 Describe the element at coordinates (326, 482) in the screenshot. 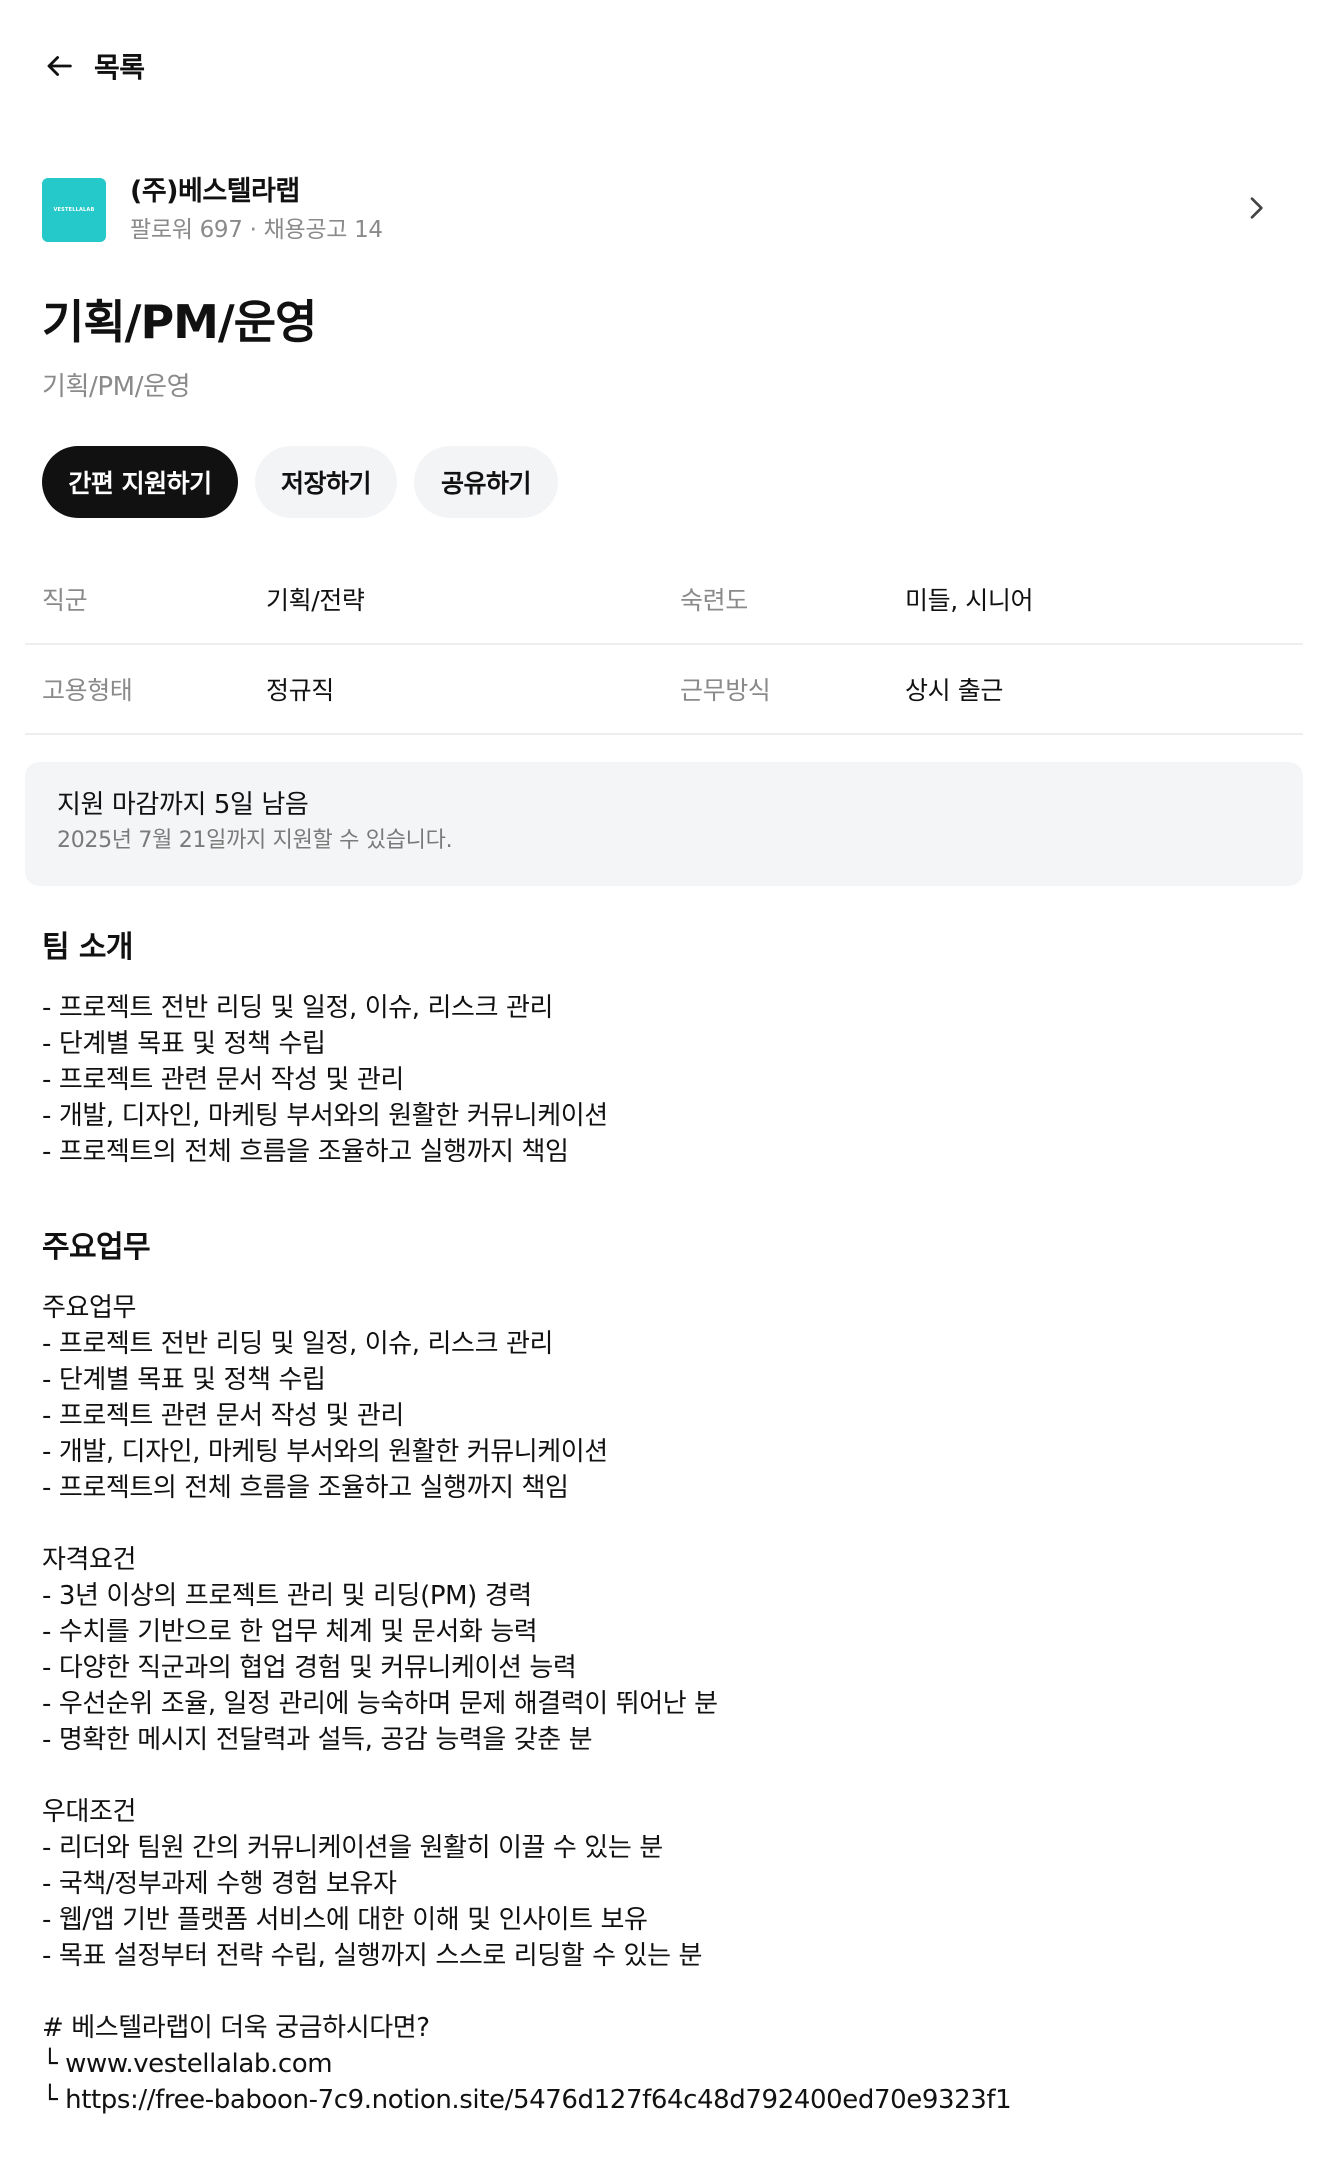

I see `save-button: 저장하기` at that location.